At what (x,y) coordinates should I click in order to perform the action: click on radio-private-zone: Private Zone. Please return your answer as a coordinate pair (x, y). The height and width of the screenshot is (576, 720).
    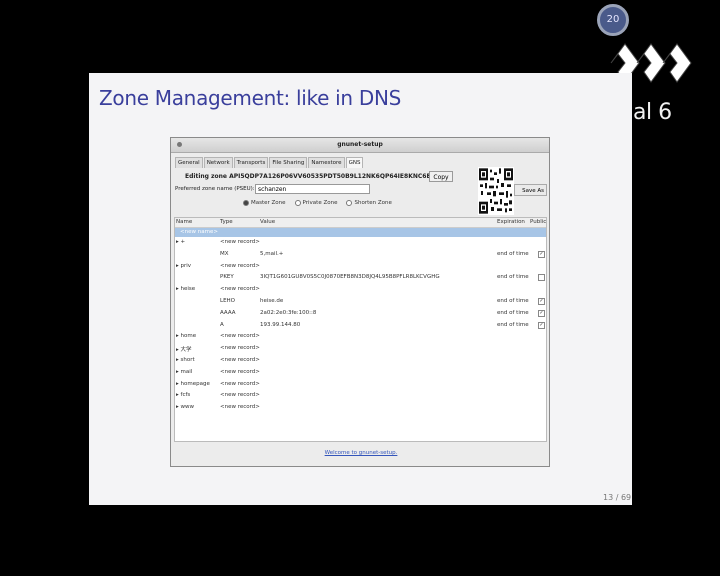
    Looking at the image, I should click on (316, 203).